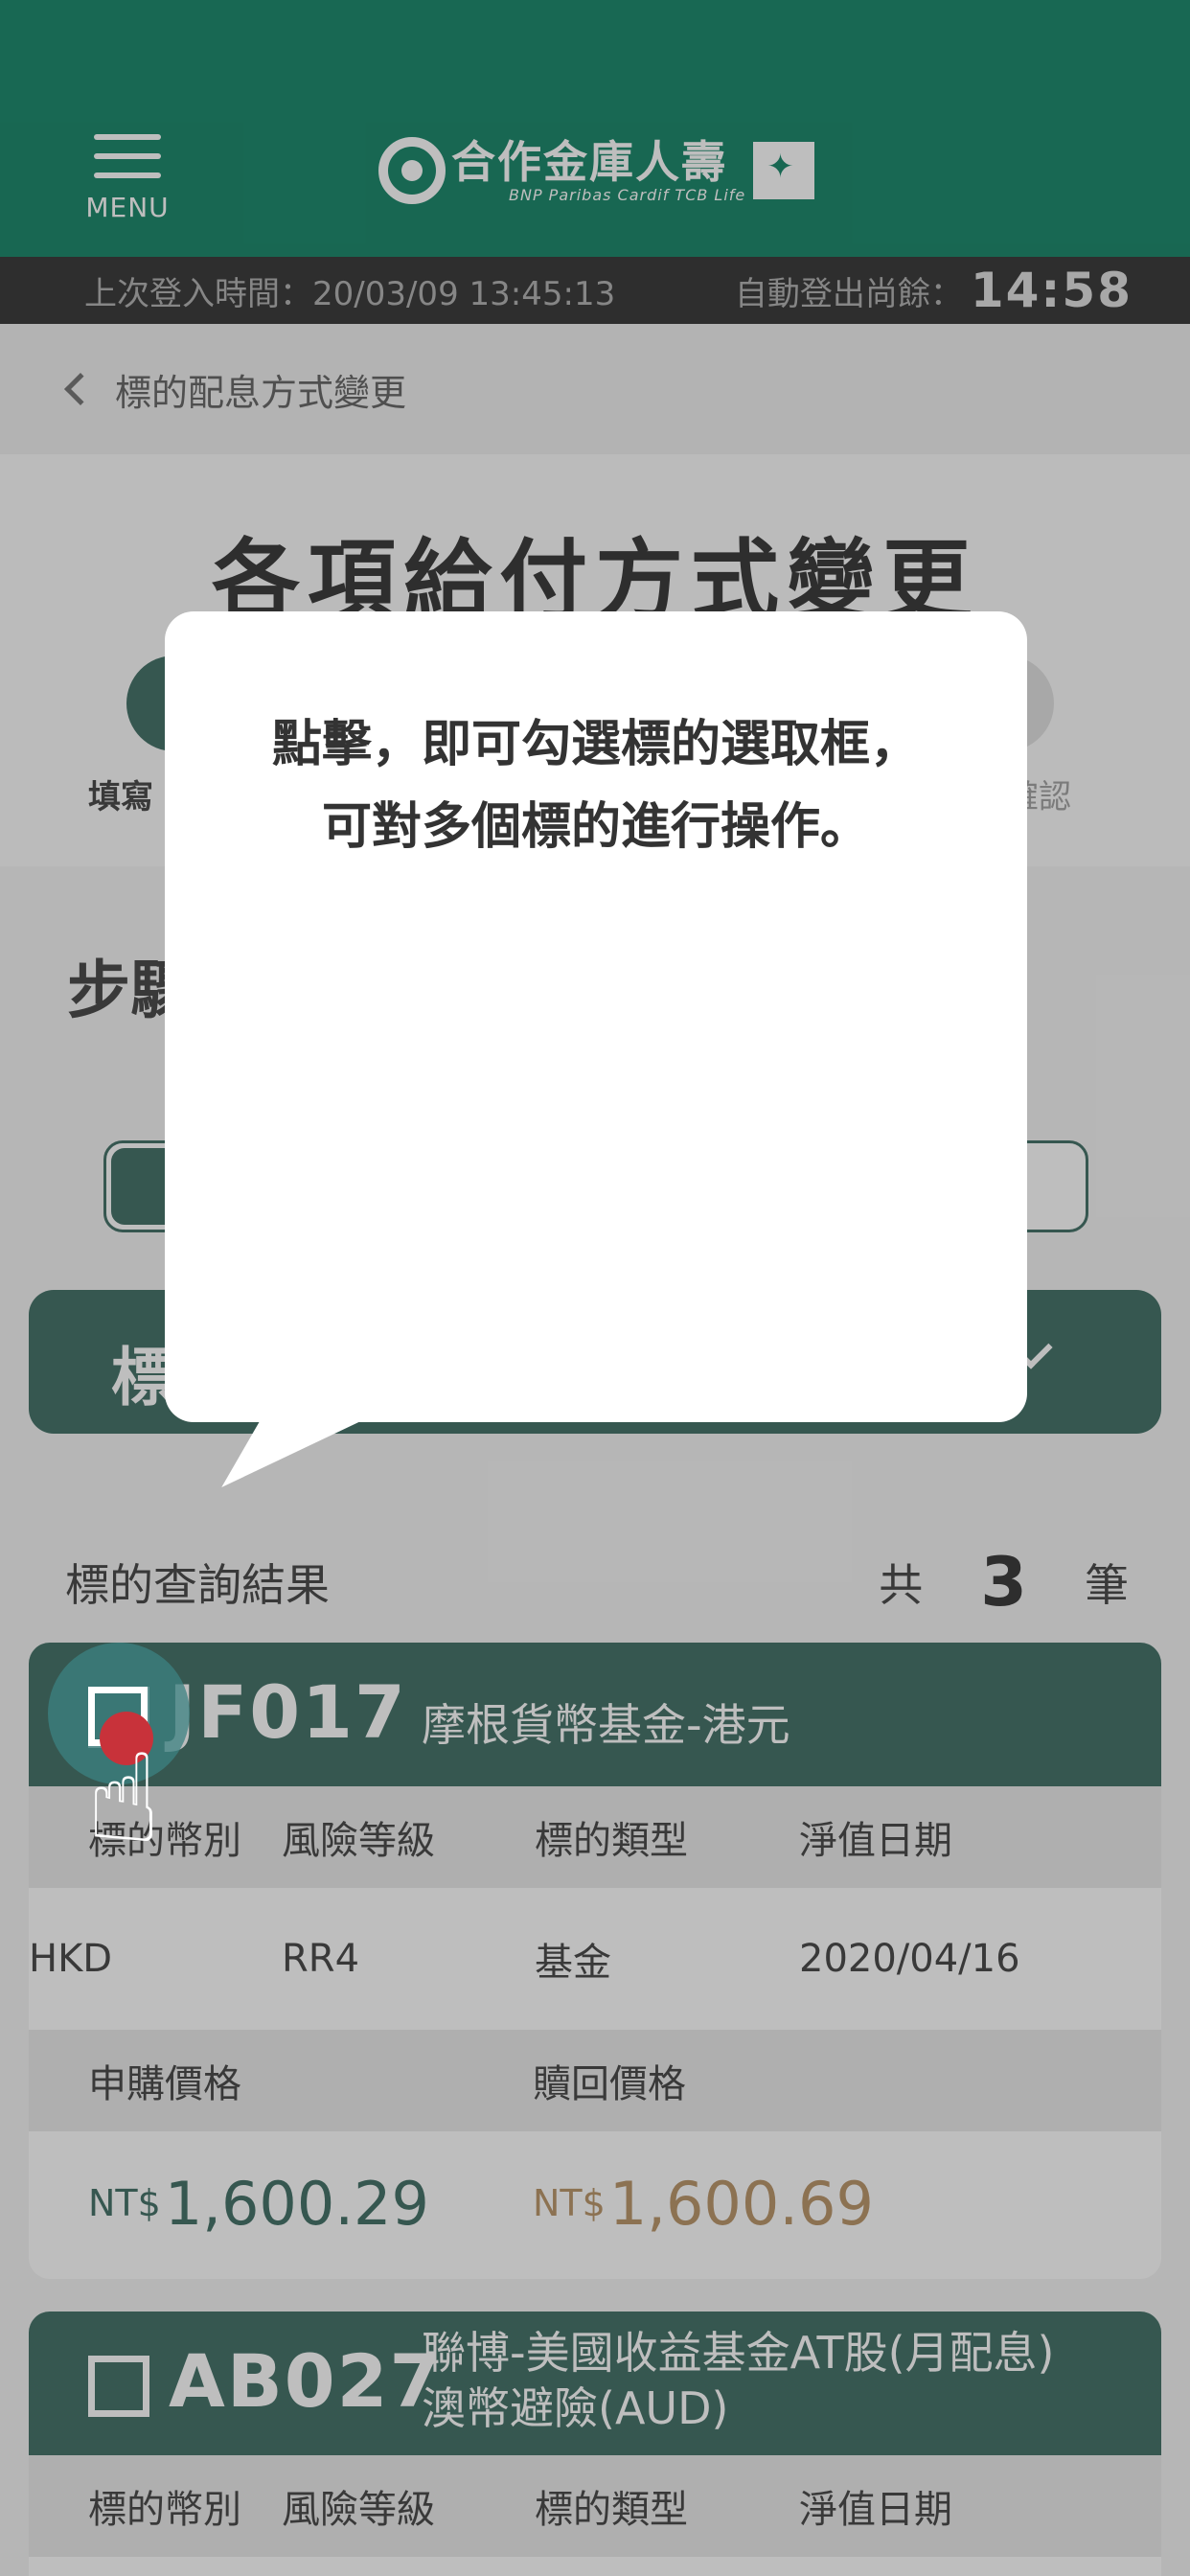 The image size is (1190, 2576). Describe the element at coordinates (595, 827) in the screenshot. I see `tooltip-line2: 可對多個標的進行操作。` at that location.